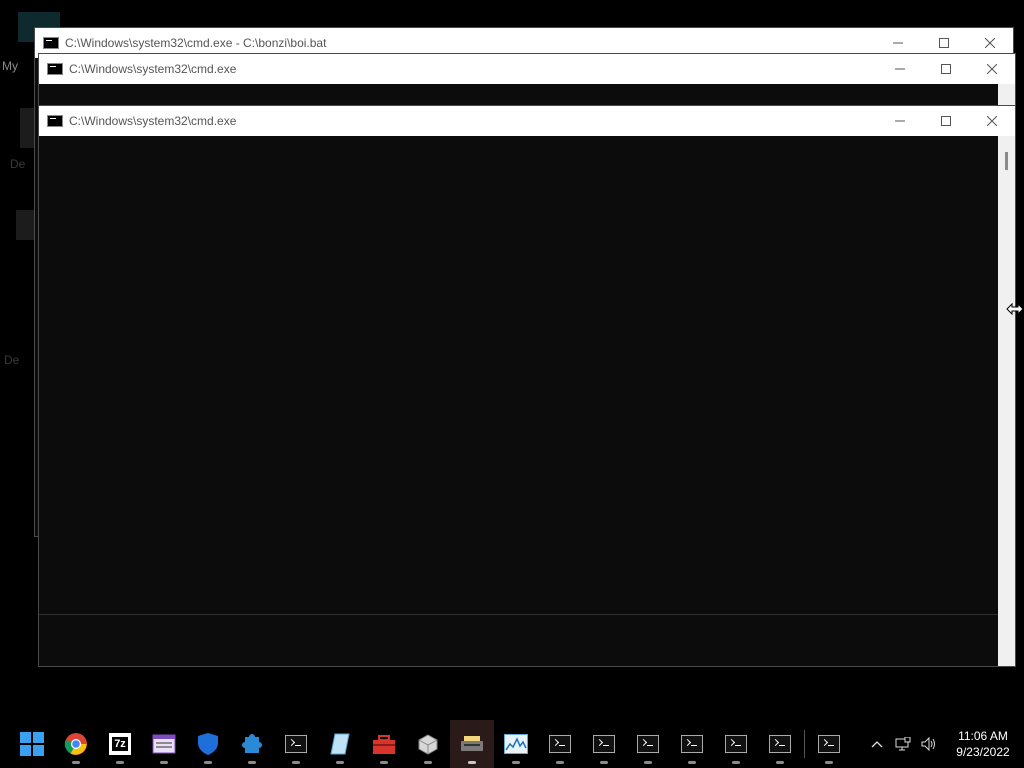 This screenshot has width=1024, height=768. I want to click on notepad-icon, so click(340, 744).